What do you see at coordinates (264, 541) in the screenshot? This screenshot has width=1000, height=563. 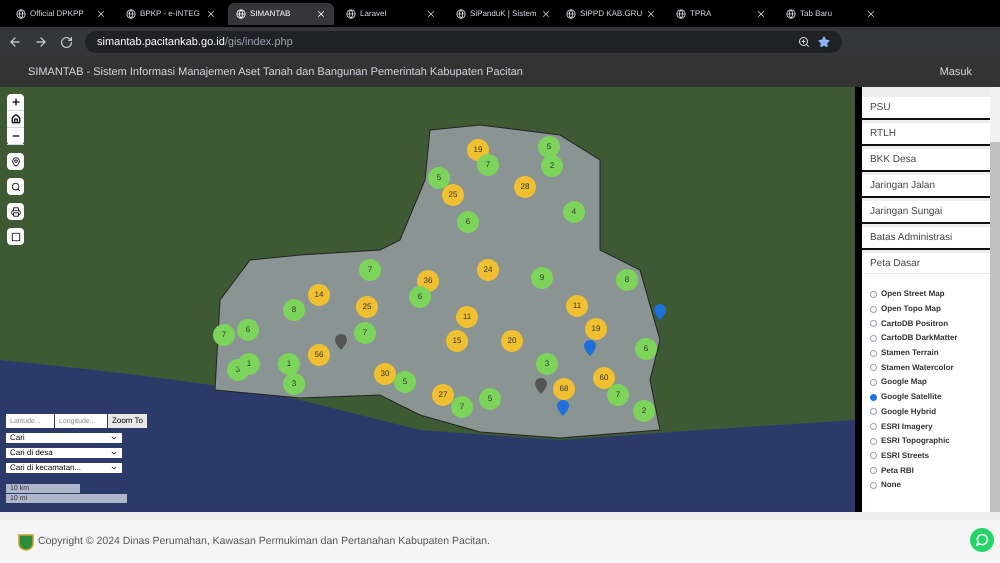 I see `copyright-text: Copyright © 2024 Dinas Perumahan, Kawasan Permukiman dan Pertanahan Kabupaten Pacitan.` at bounding box center [264, 541].